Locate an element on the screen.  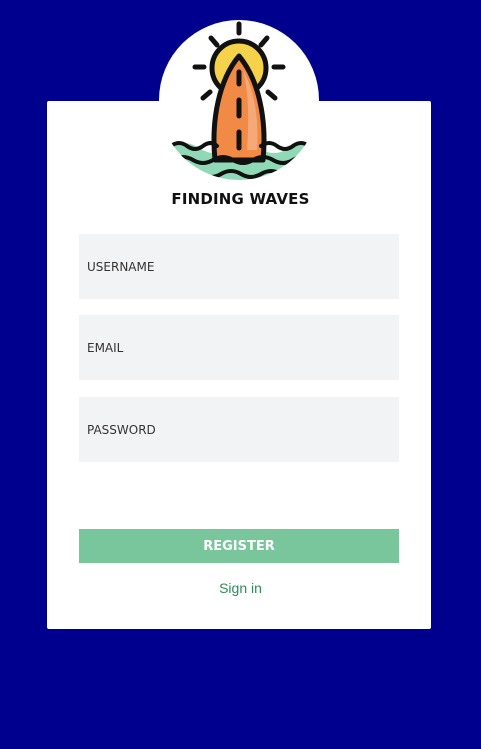
email-input is located at coordinates (239, 347).